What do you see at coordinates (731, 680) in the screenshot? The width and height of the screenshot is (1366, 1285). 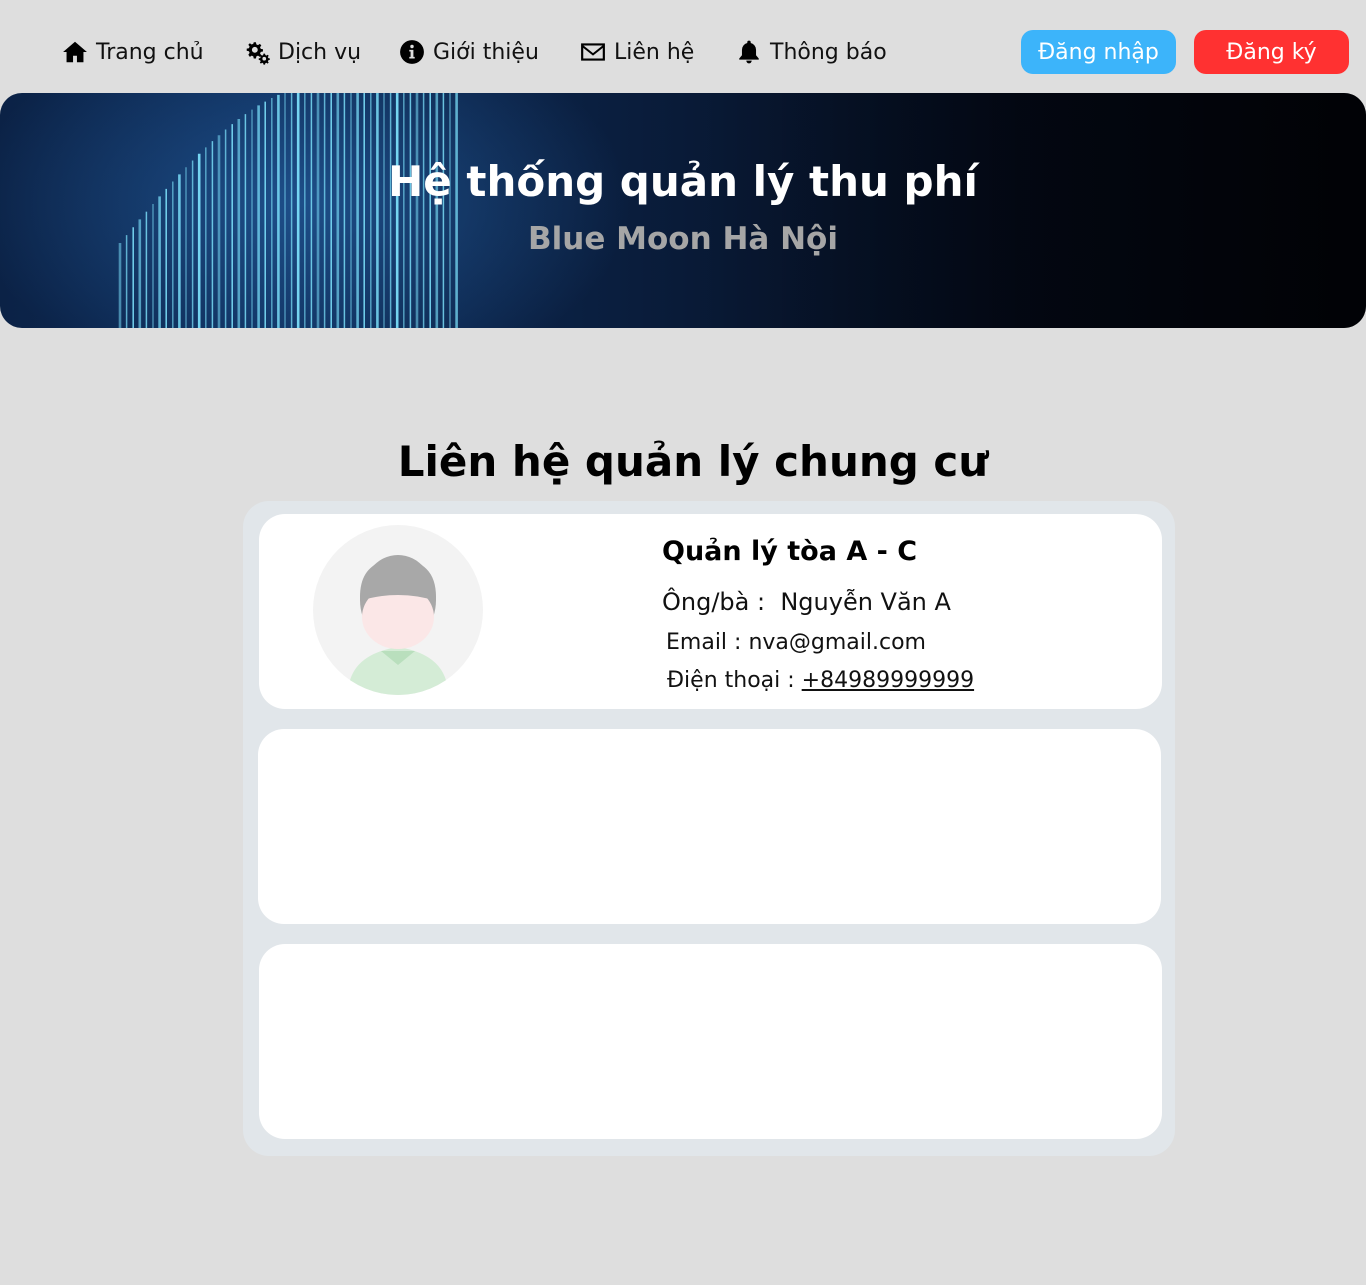 I see `contact-phone-label: Điện thoại :` at bounding box center [731, 680].